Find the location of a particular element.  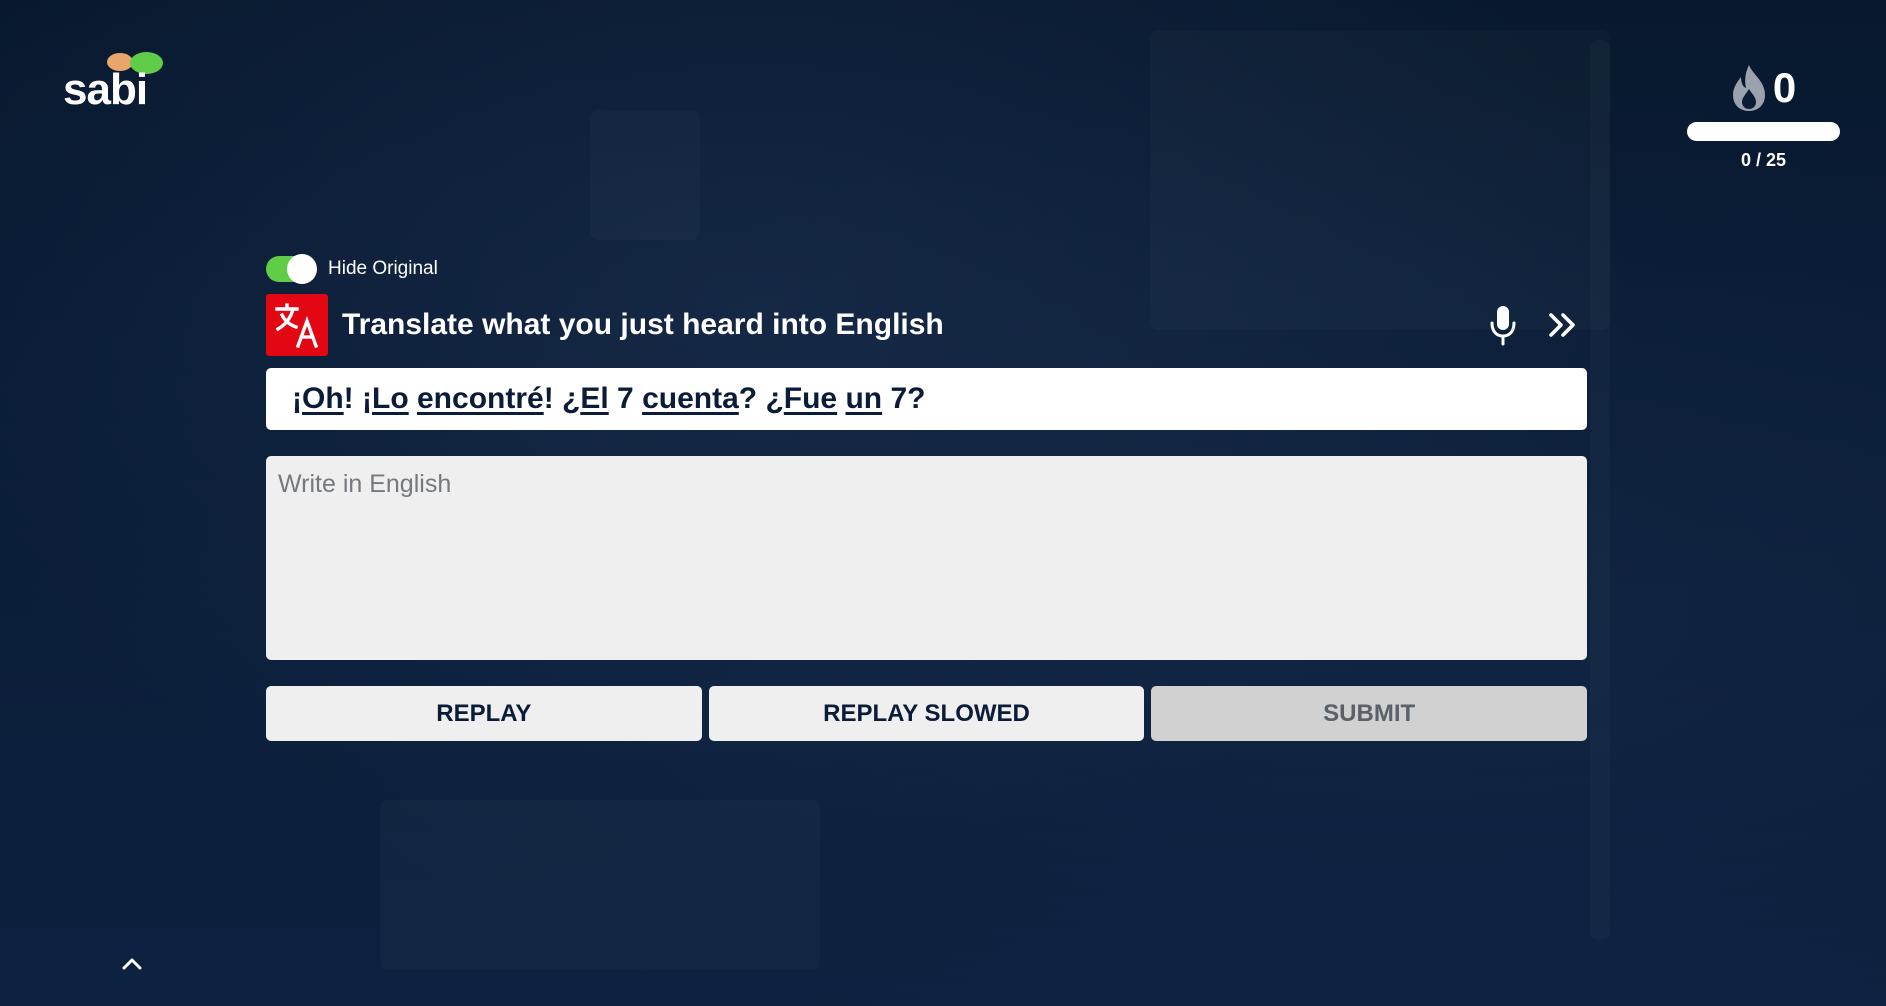

sentence-word: El is located at coordinates (594, 399).